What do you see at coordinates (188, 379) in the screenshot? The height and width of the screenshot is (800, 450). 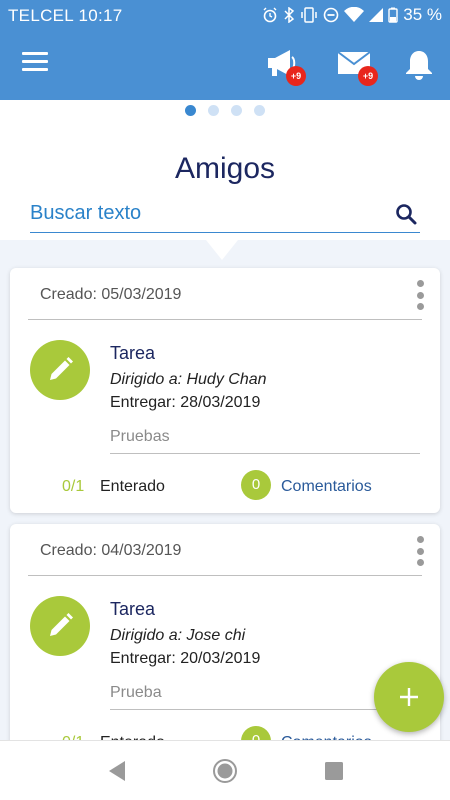 I see `task-assignee: Dirigido a: Hudy Chan` at bounding box center [188, 379].